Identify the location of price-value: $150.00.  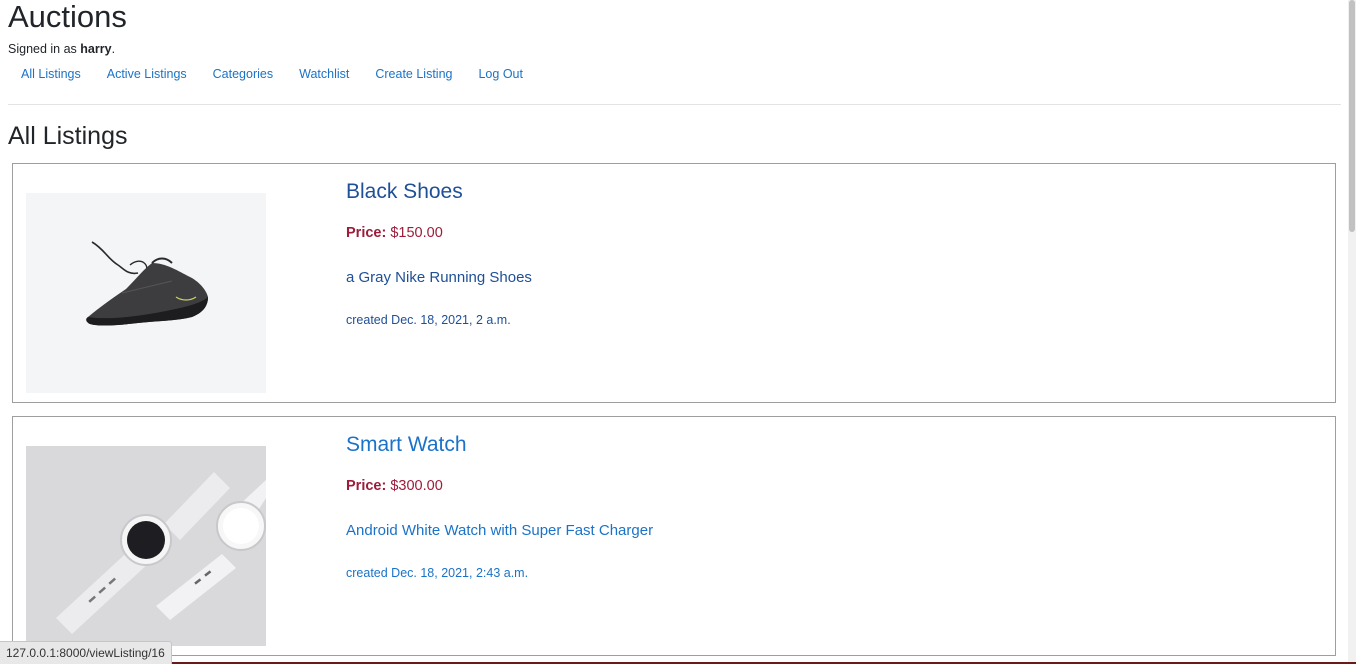
(416, 233).